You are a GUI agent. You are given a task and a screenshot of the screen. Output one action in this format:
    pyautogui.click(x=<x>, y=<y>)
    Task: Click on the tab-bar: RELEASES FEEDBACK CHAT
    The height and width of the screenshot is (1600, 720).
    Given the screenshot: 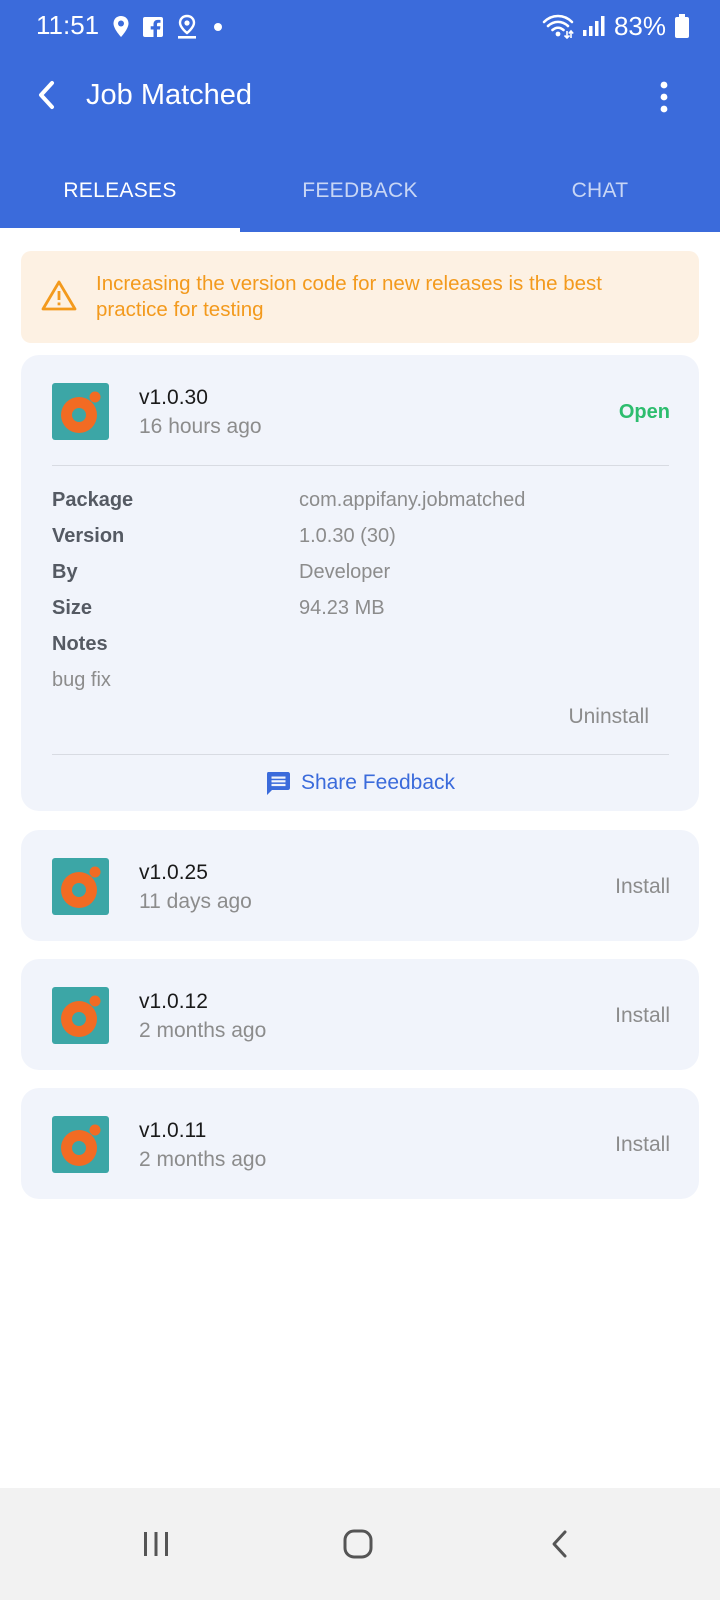 What is the action you would take?
    pyautogui.click(x=360, y=191)
    